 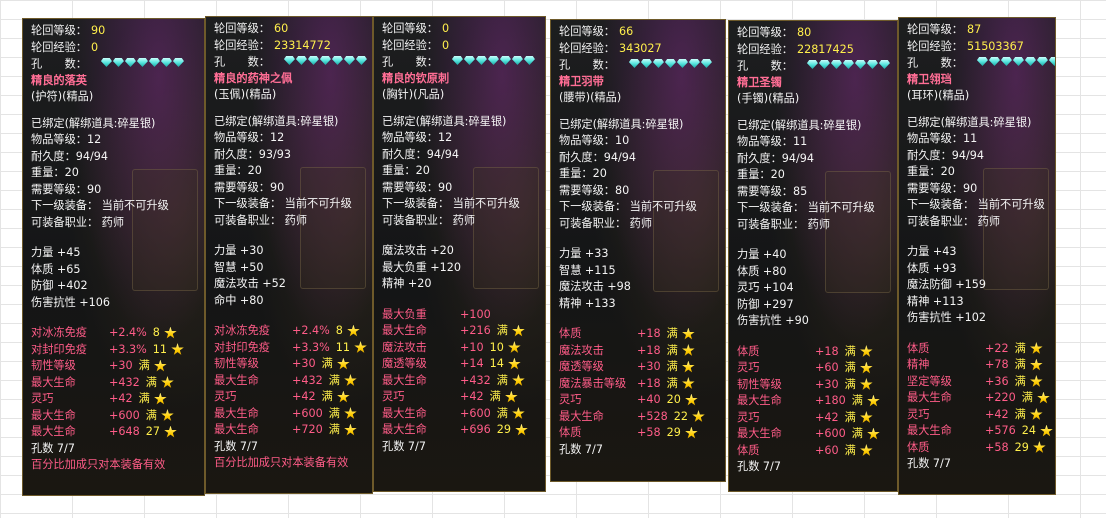 What do you see at coordinates (156, 332) in the screenshot?
I see `affix-progress: 8` at bounding box center [156, 332].